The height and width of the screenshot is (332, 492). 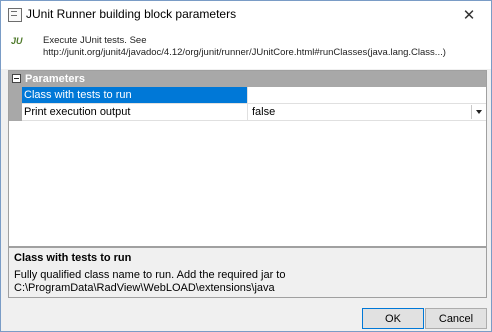 I want to click on cancel-button: Cancel, so click(x=456, y=318).